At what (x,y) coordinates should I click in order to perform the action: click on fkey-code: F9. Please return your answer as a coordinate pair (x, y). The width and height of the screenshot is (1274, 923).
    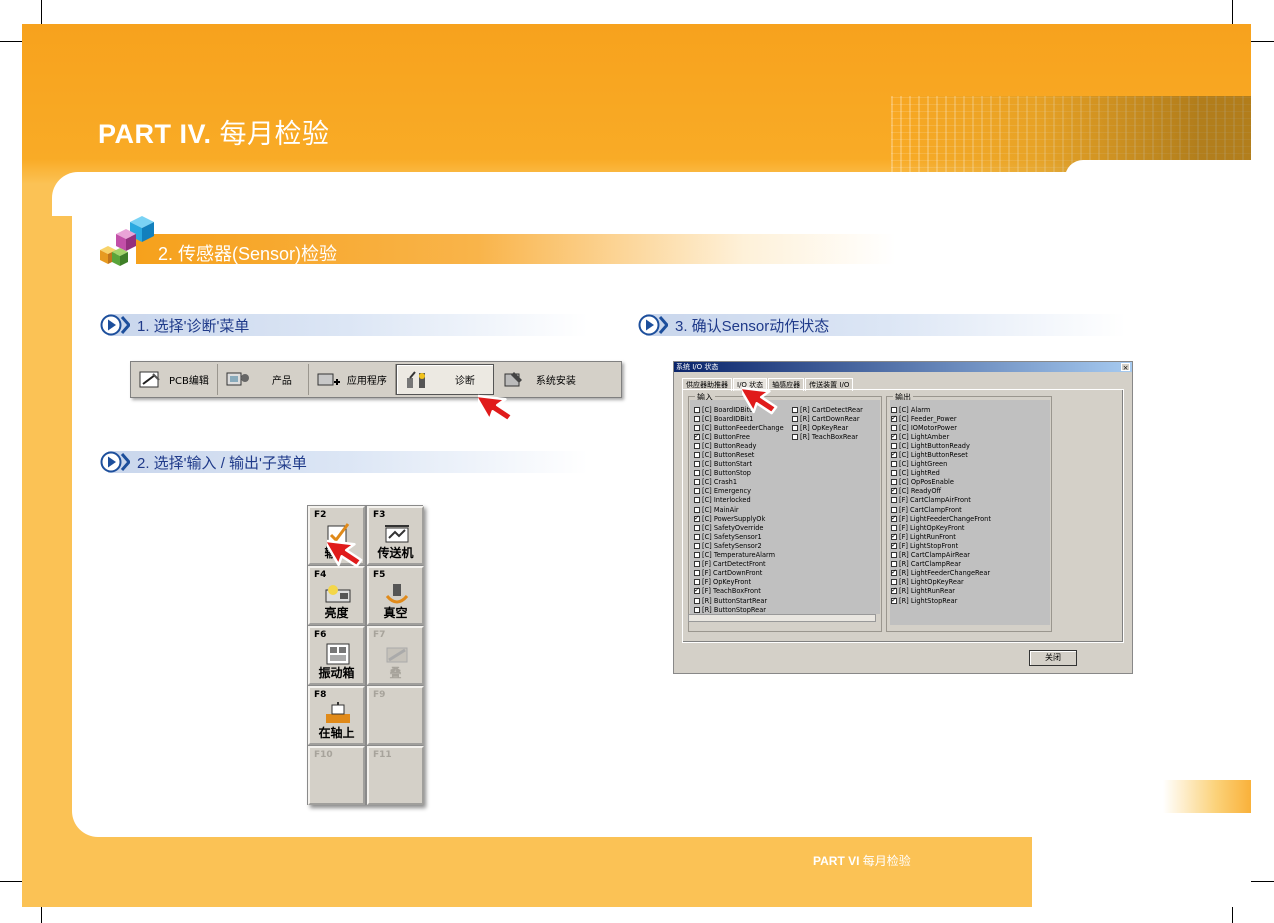
    Looking at the image, I should click on (379, 695).